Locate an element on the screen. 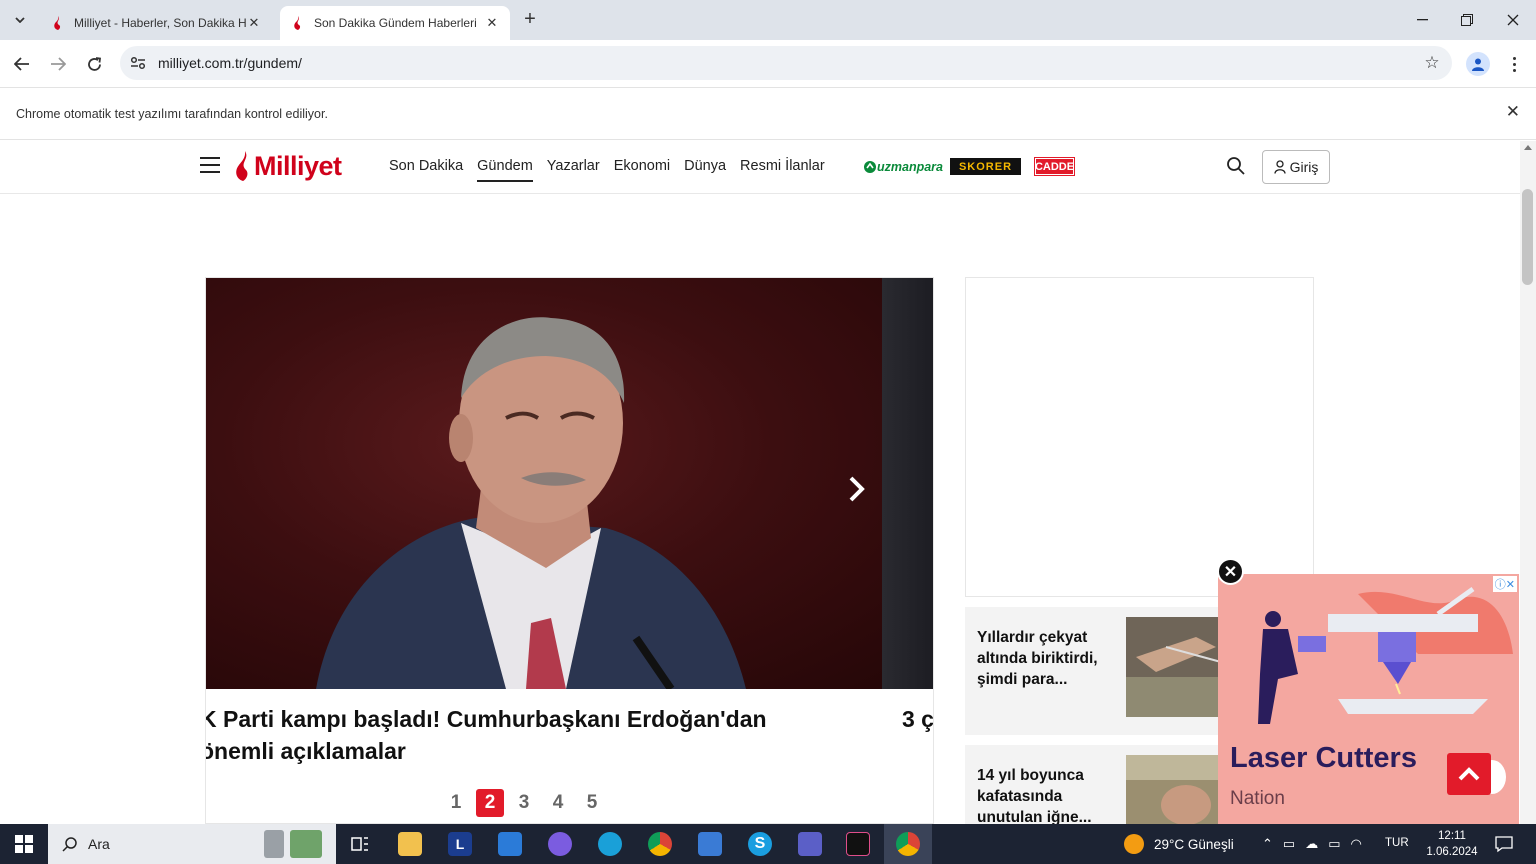 Image resolution: width=1536 pixels, height=864 pixels. address-bar: milliyet.com.tr/gundem/ ☆ is located at coordinates (786, 63).